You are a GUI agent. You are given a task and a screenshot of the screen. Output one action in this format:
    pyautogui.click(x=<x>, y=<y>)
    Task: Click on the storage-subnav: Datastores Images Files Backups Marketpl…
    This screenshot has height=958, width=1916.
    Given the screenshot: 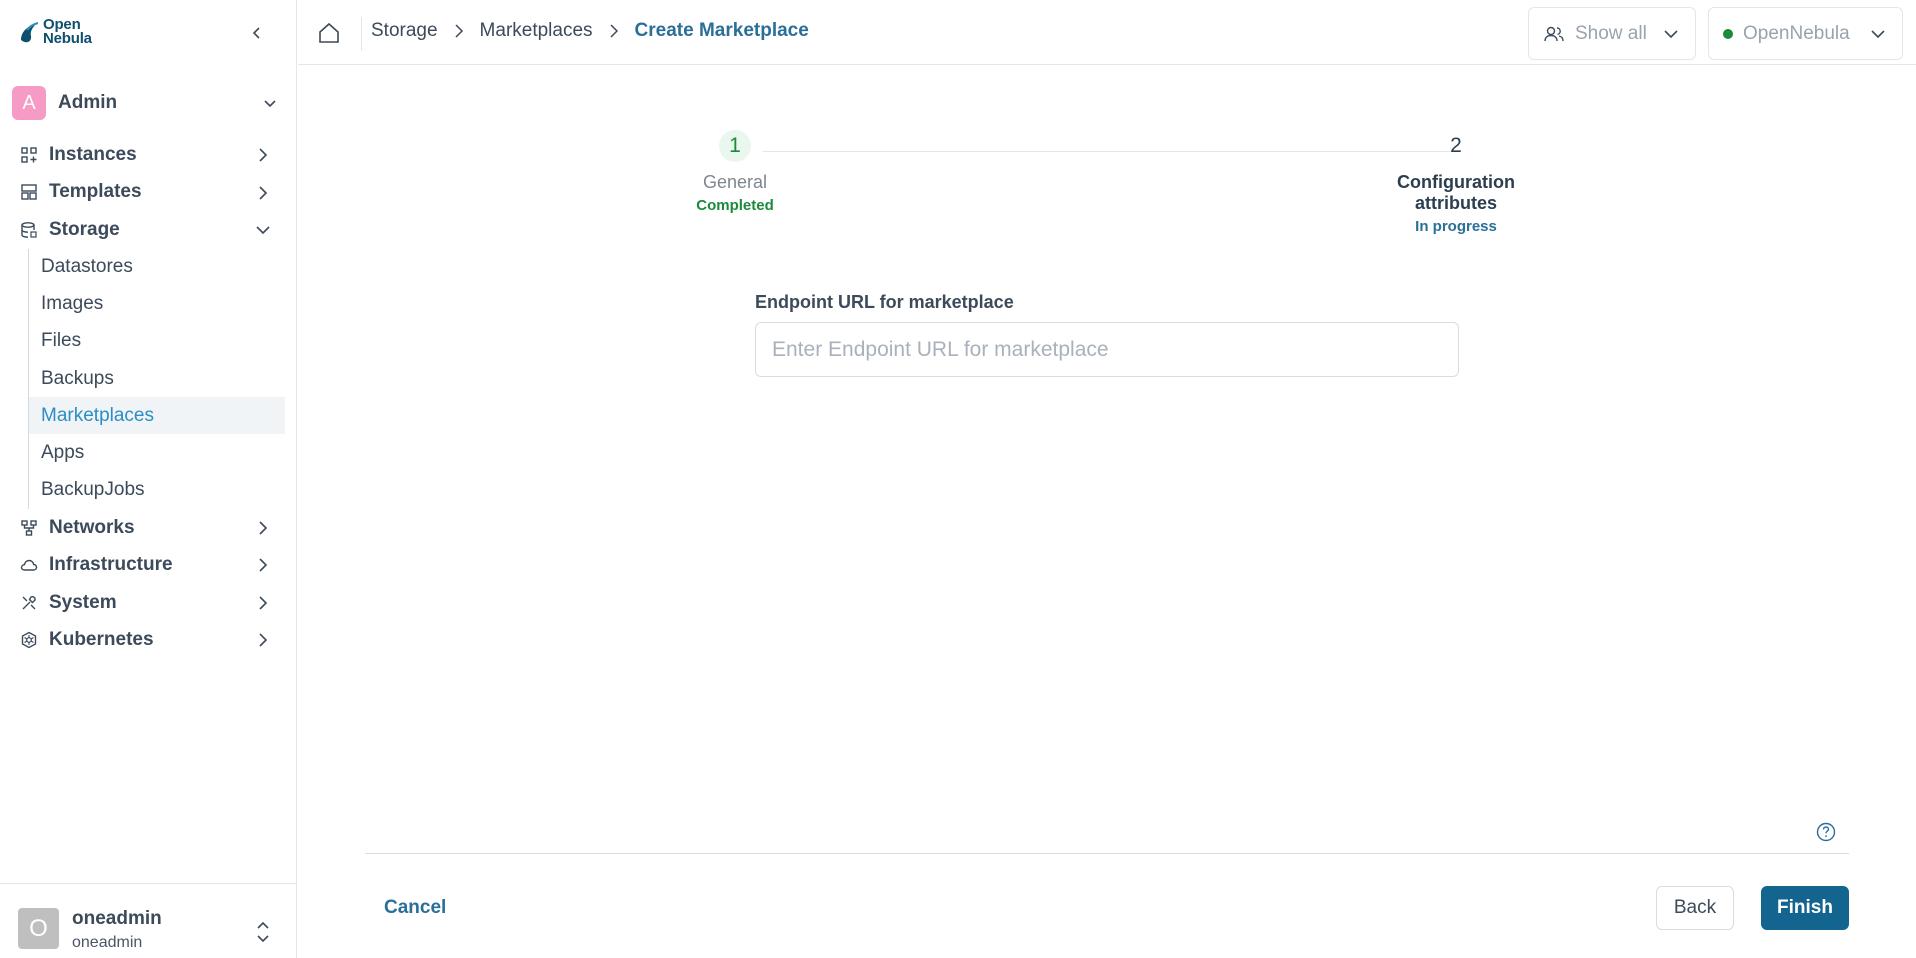 What is the action you would take?
    pyautogui.click(x=162, y=378)
    